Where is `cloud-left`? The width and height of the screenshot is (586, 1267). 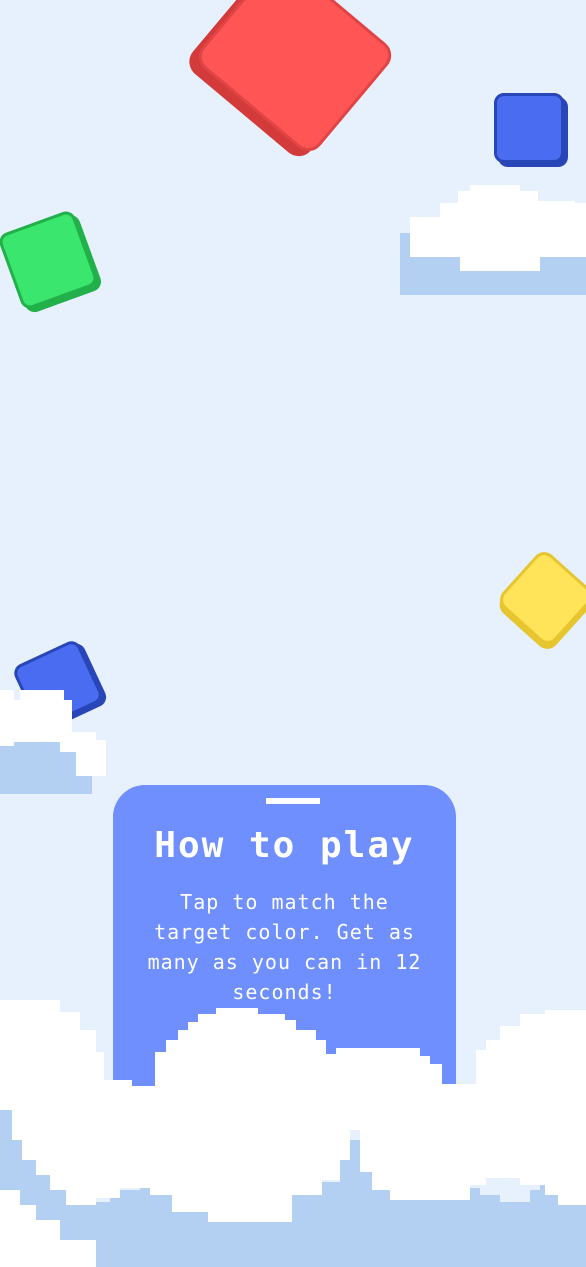
cloud-left is located at coordinates (53, 742).